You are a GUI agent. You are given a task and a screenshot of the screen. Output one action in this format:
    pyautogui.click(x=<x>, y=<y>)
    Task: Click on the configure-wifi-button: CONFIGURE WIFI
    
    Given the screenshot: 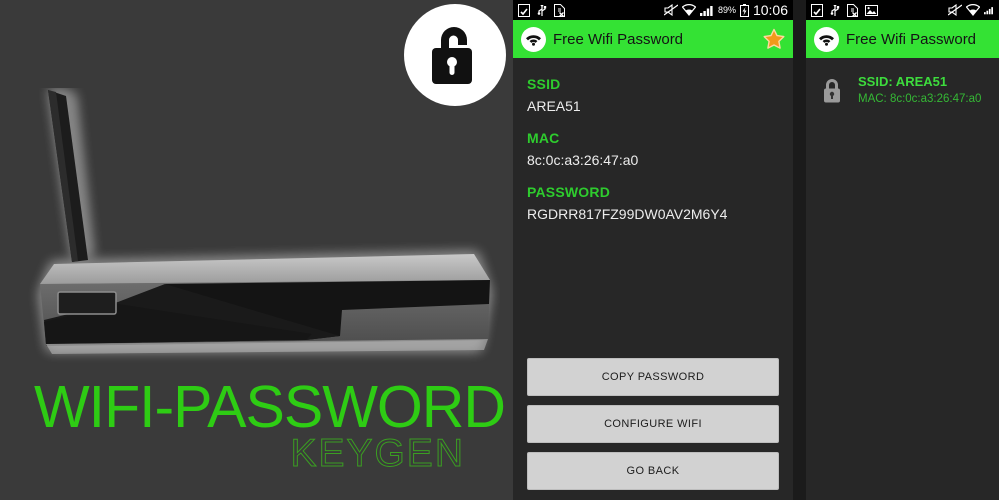 What is the action you would take?
    pyautogui.click(x=653, y=424)
    